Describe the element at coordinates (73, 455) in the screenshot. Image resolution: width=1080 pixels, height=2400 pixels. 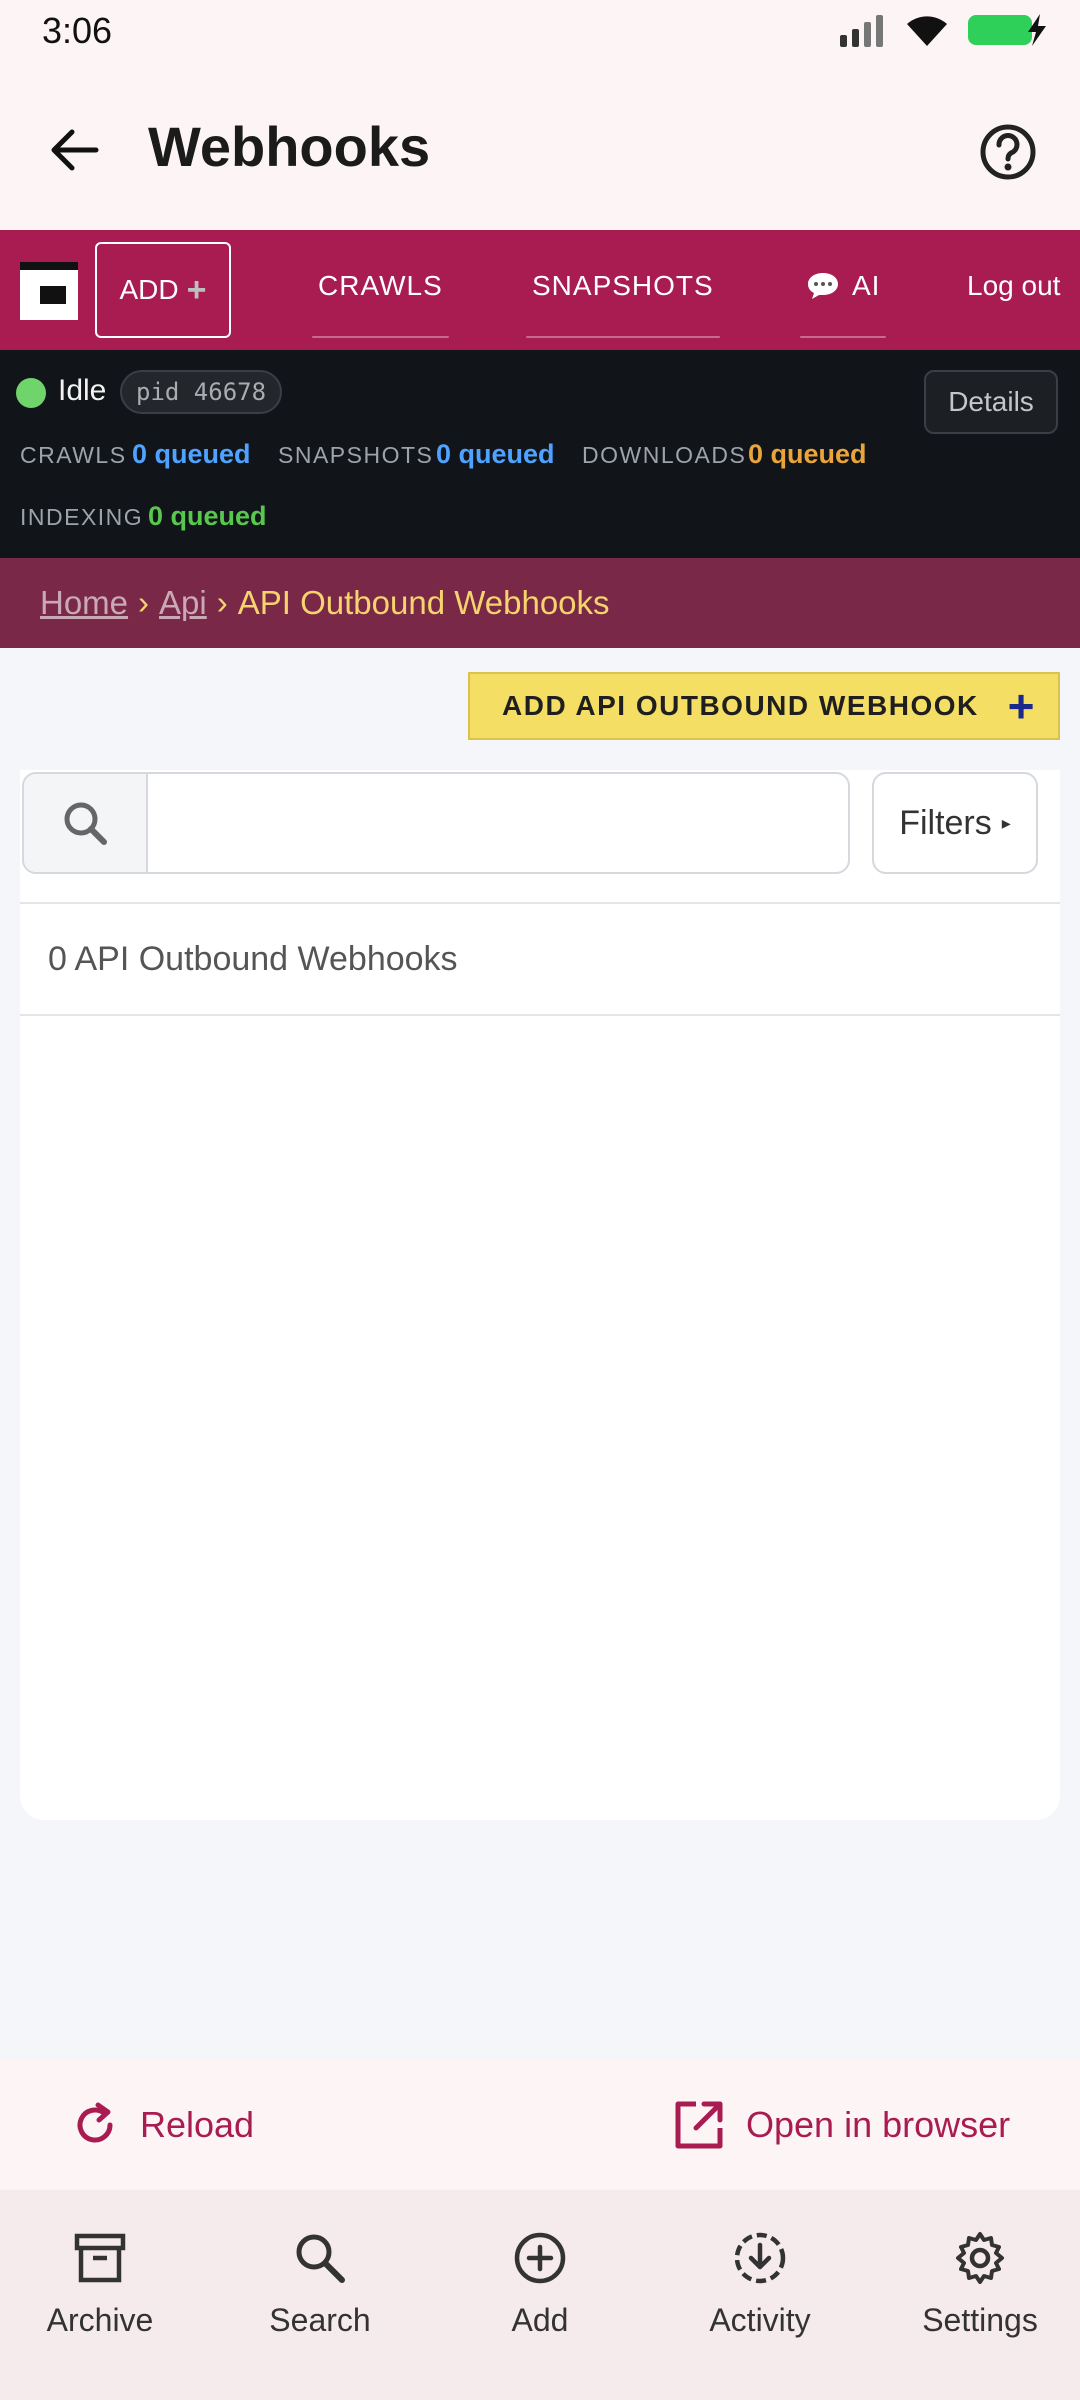
I see `queue-label-crawls: CRAWLS` at that location.